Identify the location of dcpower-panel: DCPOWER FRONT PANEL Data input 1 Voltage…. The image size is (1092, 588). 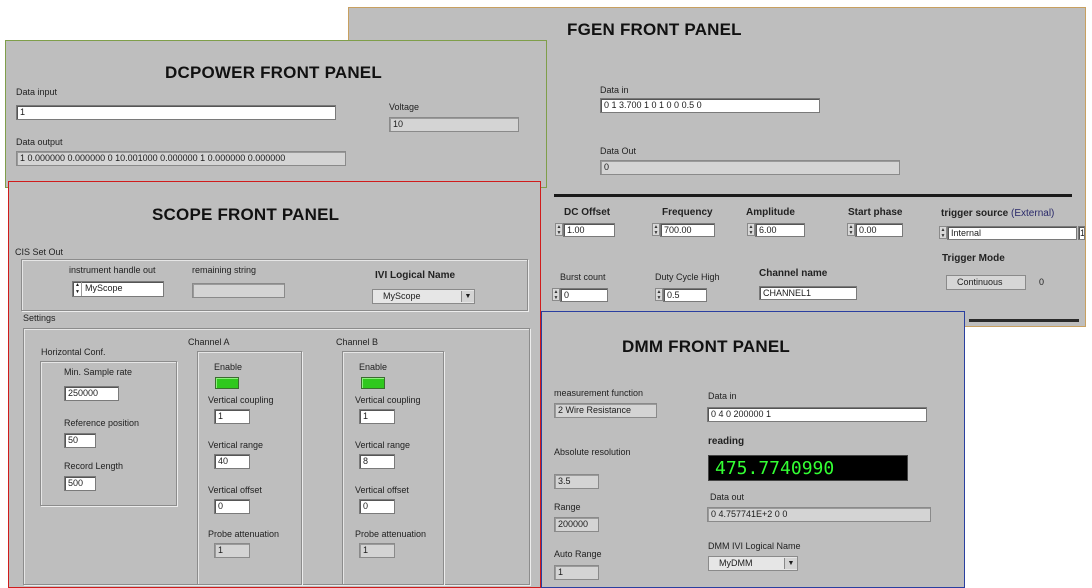
(276, 114).